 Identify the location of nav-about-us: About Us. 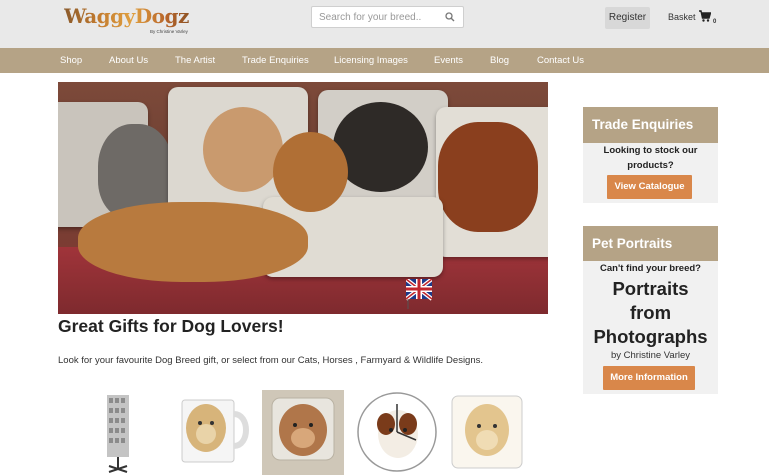
(128, 60).